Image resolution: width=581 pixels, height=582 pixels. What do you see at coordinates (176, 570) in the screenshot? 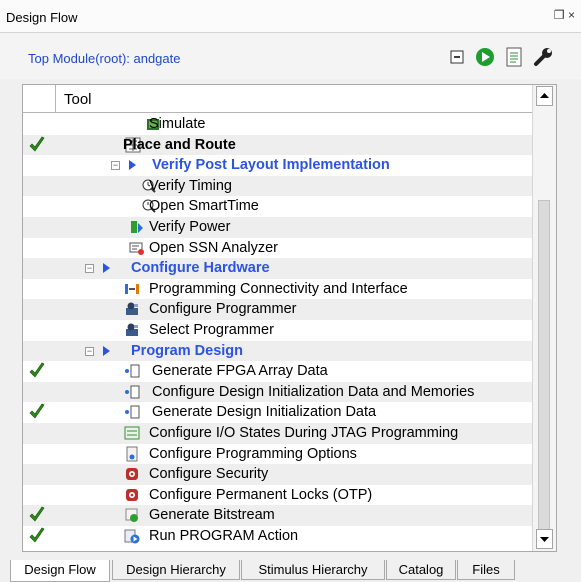
I see `tab-design-hierarchy: Design Hierarchy` at bounding box center [176, 570].